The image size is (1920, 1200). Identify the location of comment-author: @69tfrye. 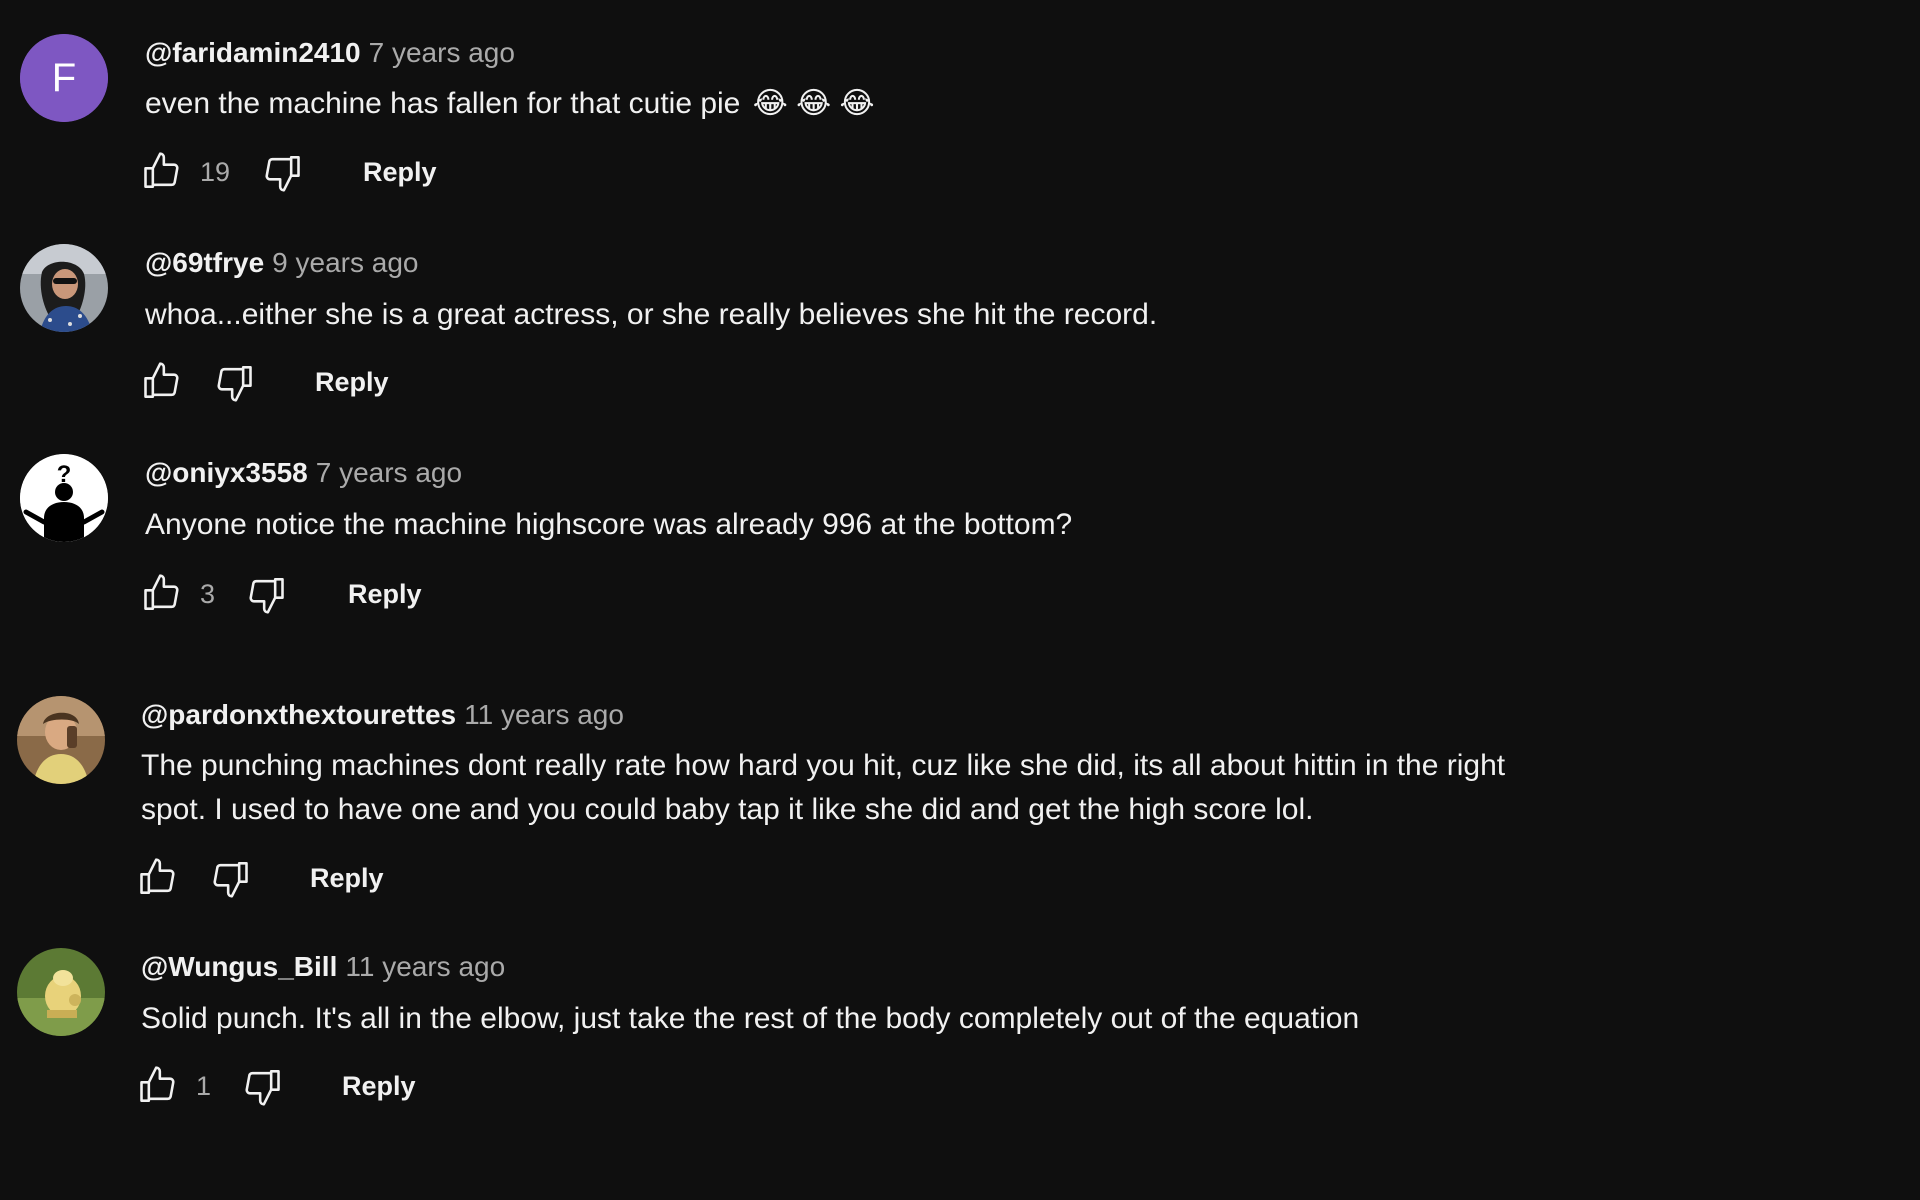
(204, 262).